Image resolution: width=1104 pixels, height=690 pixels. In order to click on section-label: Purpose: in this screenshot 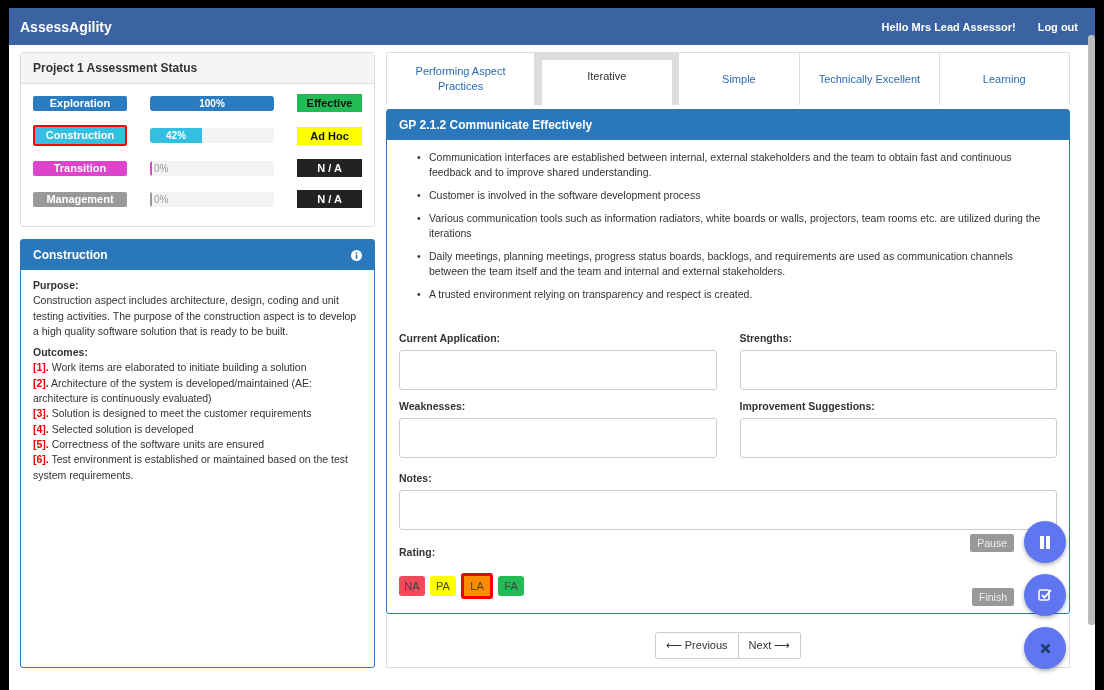, I will do `click(56, 285)`.